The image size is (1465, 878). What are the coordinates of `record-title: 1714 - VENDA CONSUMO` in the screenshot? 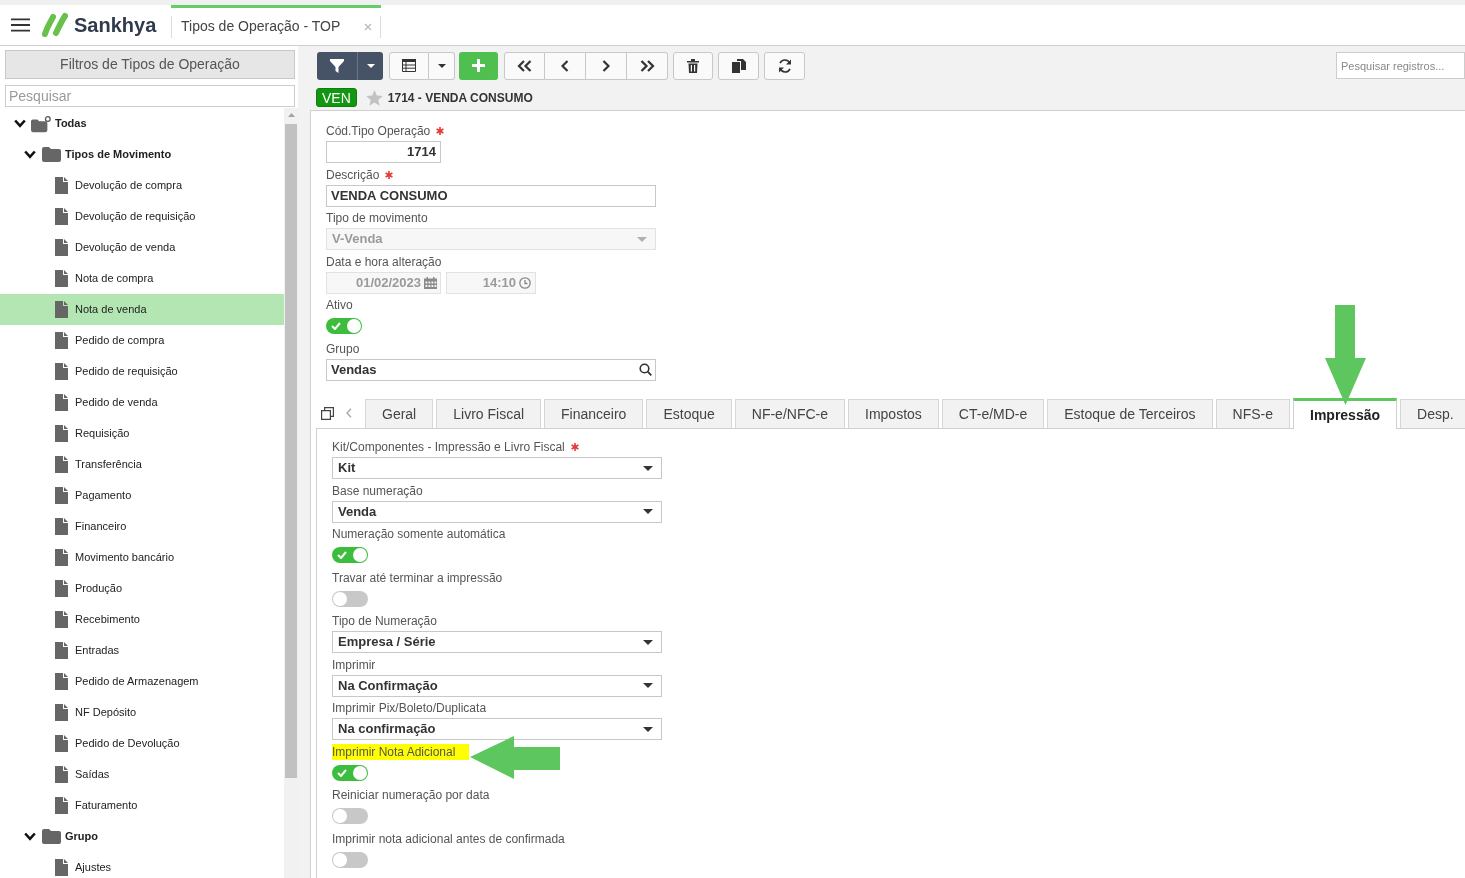 It's located at (460, 98).